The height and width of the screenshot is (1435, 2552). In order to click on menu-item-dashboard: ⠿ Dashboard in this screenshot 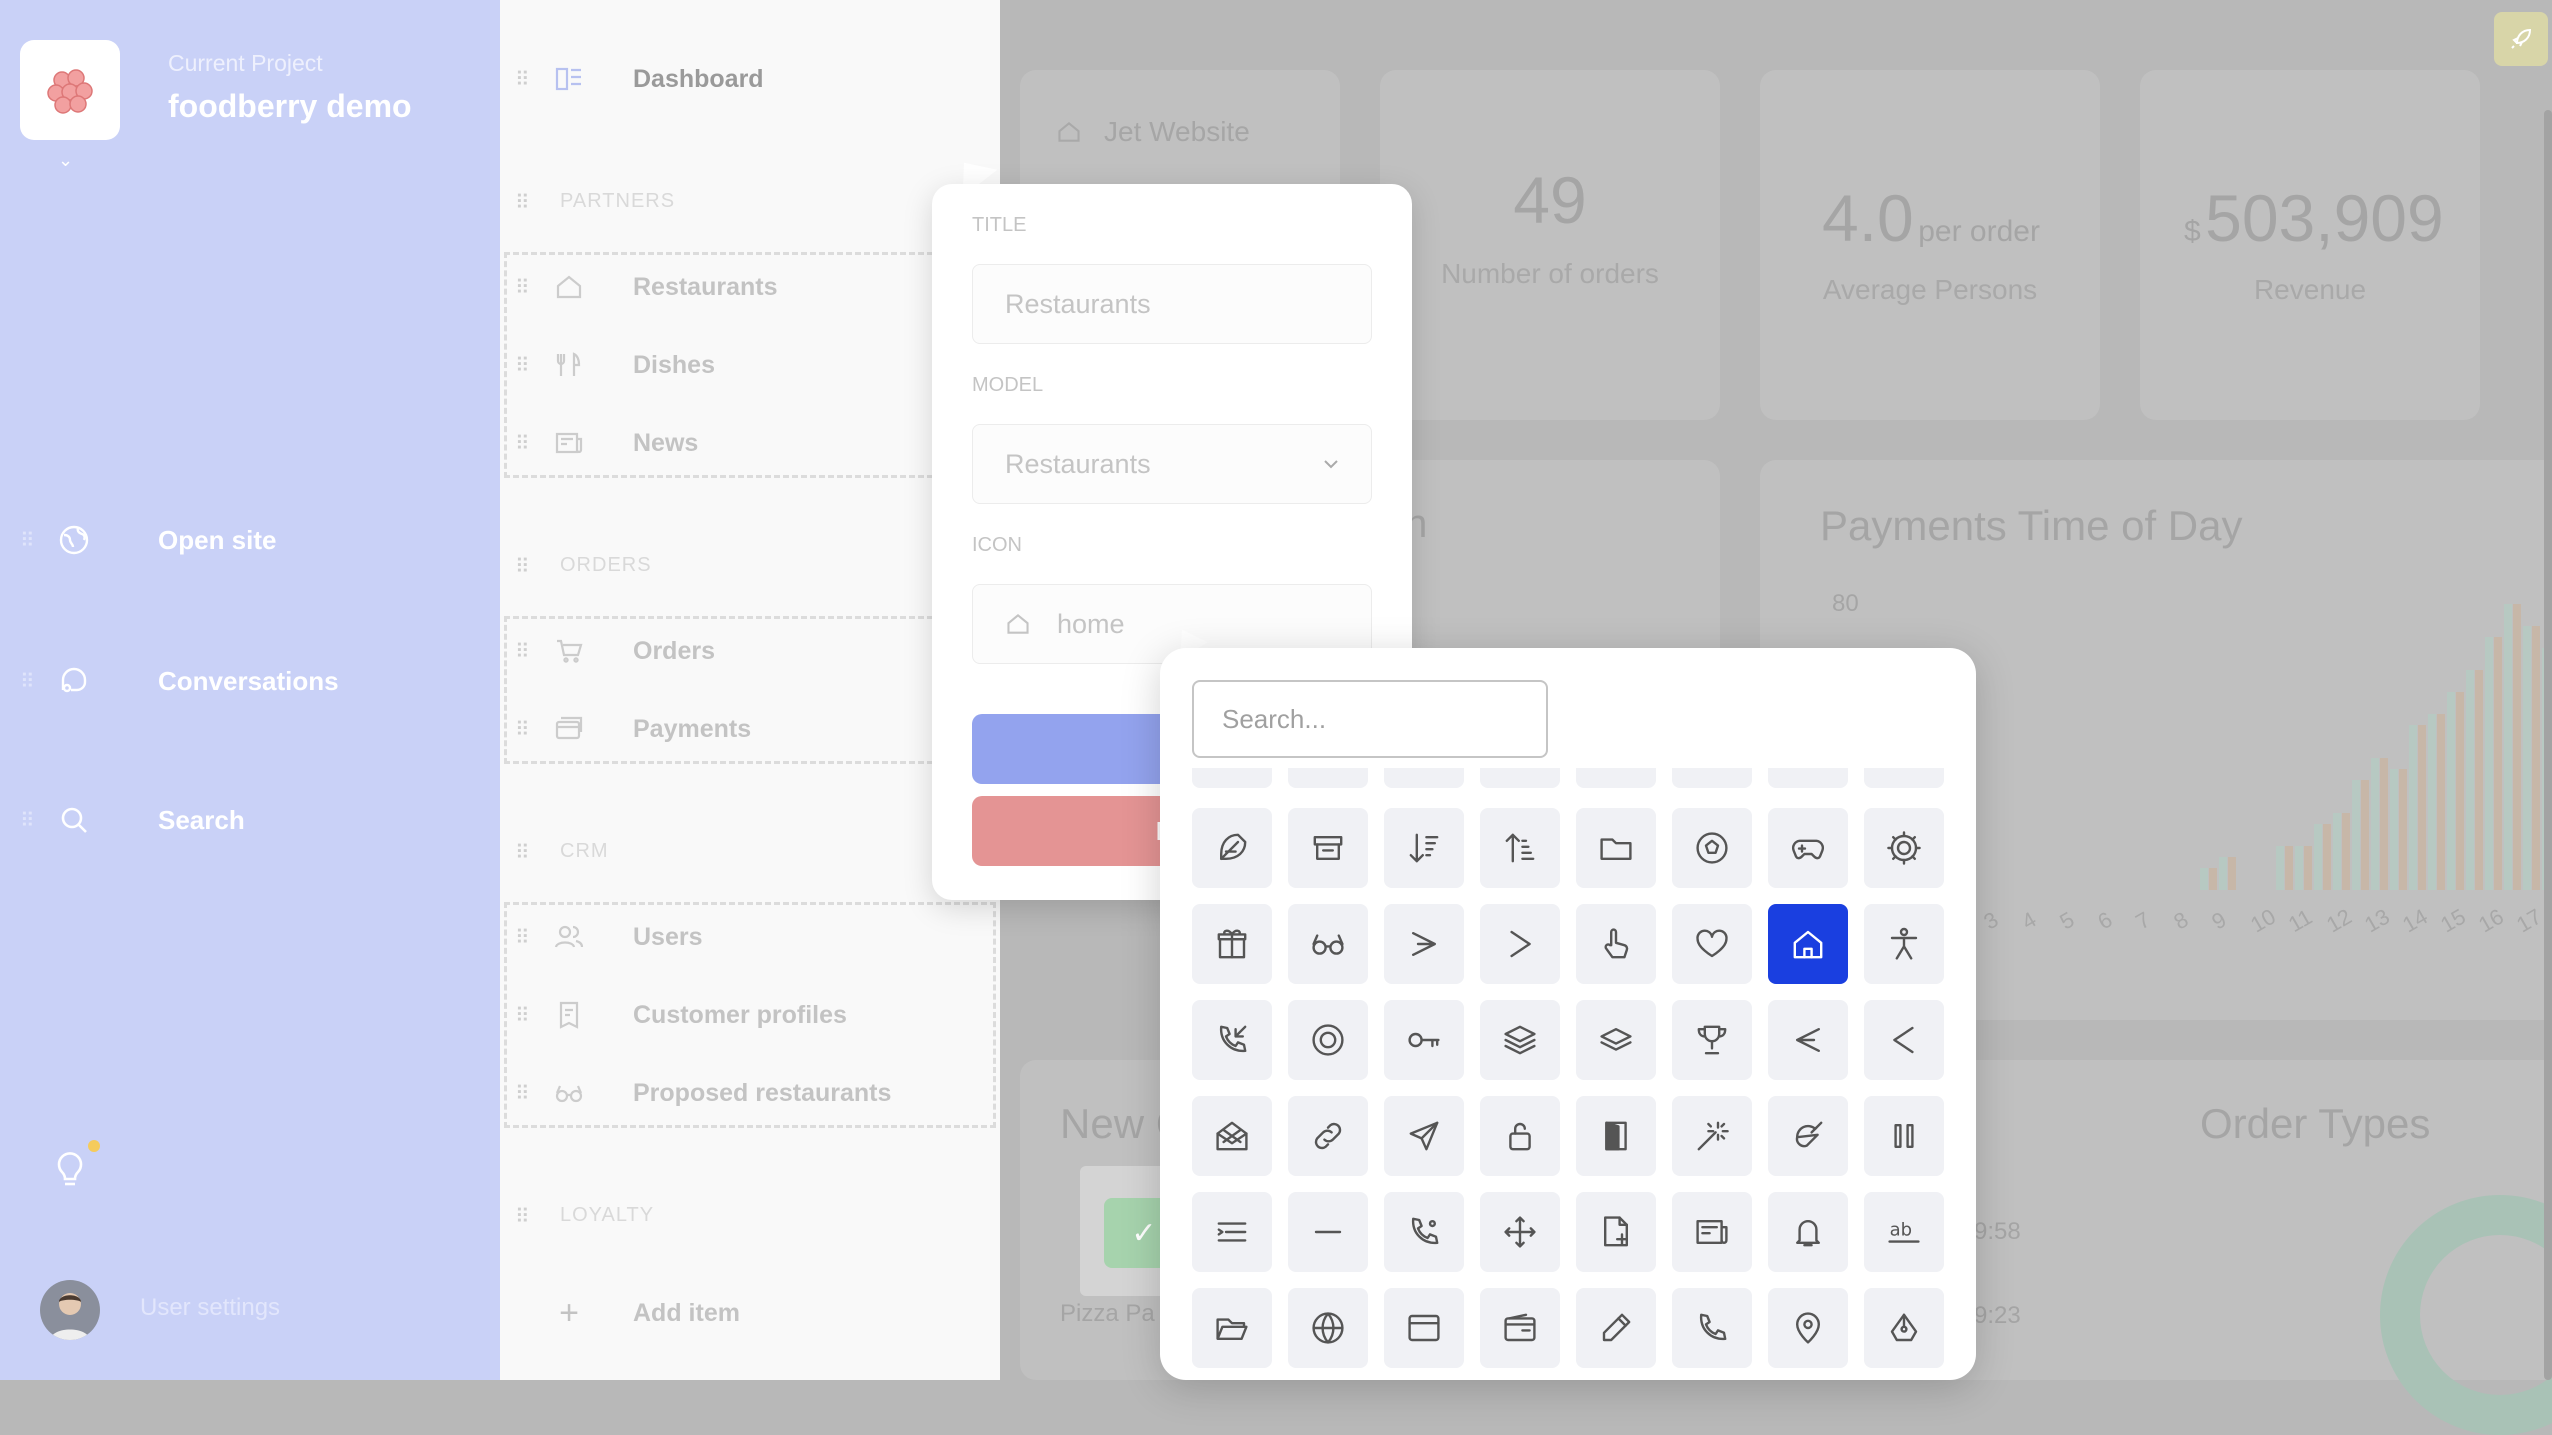, I will do `click(639, 79)`.